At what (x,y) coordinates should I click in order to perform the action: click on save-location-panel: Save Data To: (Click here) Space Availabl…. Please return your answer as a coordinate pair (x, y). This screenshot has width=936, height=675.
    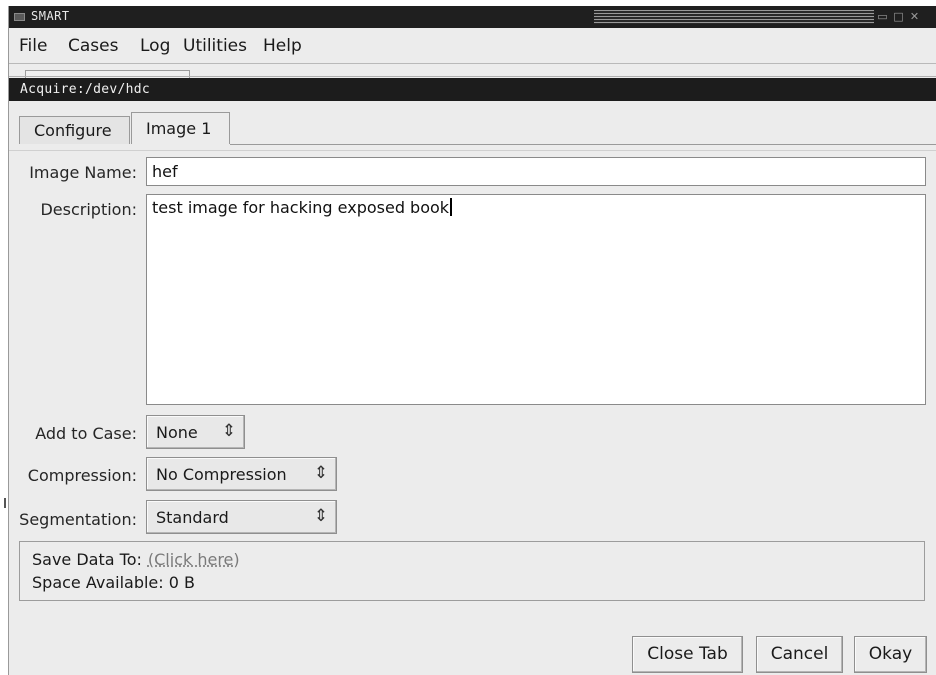
    Looking at the image, I should click on (472, 571).